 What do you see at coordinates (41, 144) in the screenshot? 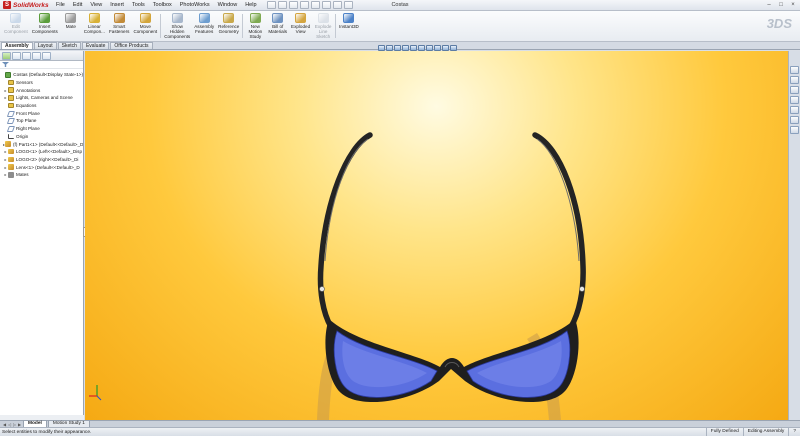
I see `tree-item-f-part1-1-default-defaul: ▸ (f) Part1<1> (Default<<Default>_D` at bounding box center [41, 144].